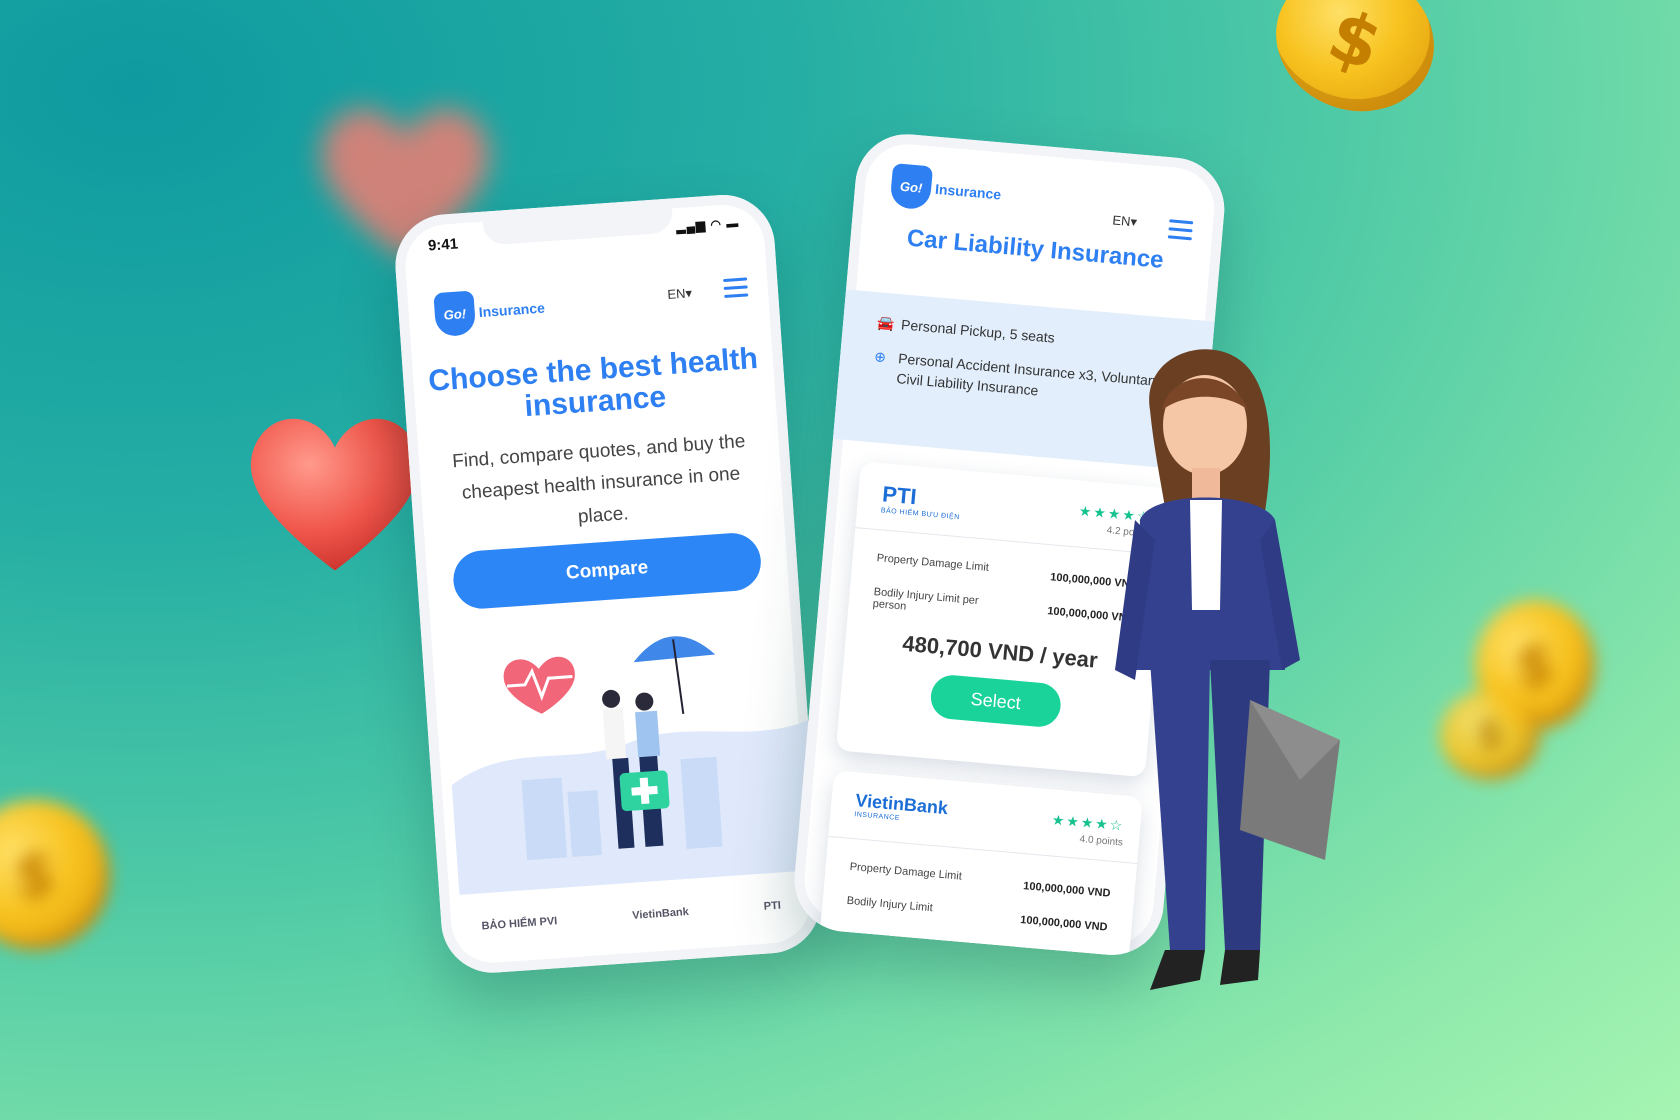 The height and width of the screenshot is (1120, 1680). Describe the element at coordinates (519, 924) in the screenshot. I see `partner-pvi-logo: BẢO HIỂM PVI` at that location.